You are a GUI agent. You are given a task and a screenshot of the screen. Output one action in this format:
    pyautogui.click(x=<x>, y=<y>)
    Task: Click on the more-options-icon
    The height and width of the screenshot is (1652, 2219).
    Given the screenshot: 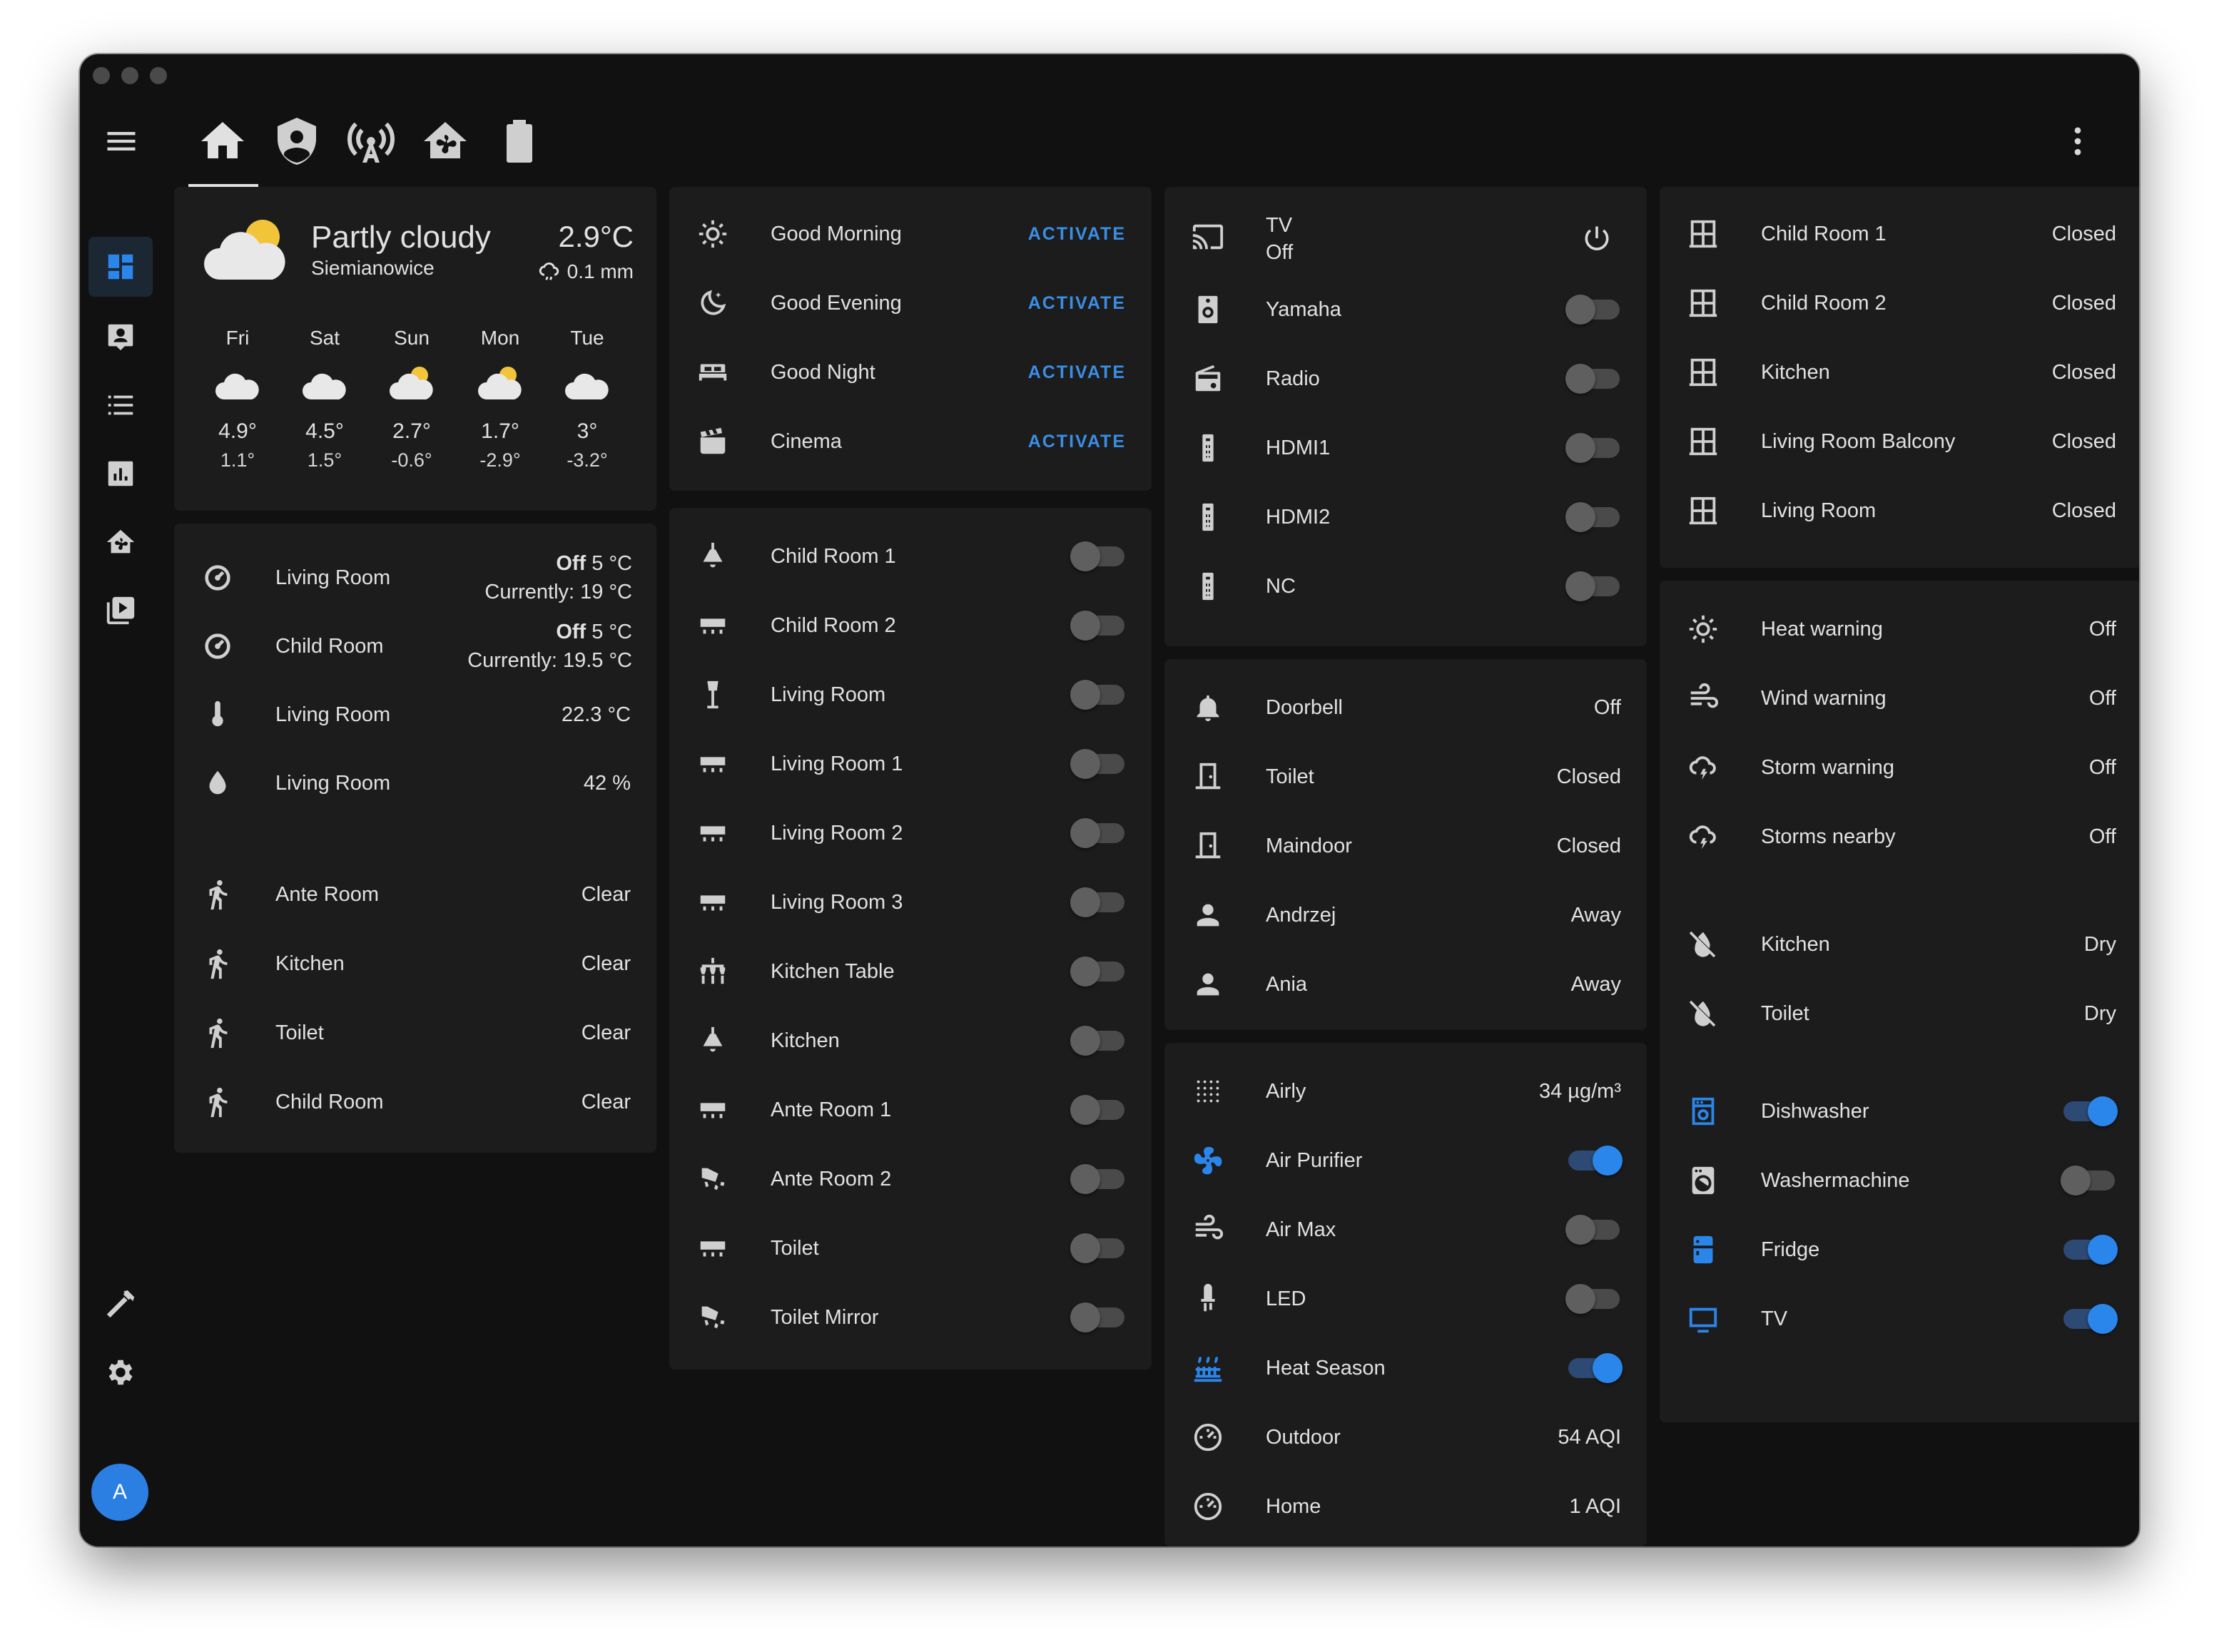 What is the action you would take?
    pyautogui.click(x=2077, y=141)
    